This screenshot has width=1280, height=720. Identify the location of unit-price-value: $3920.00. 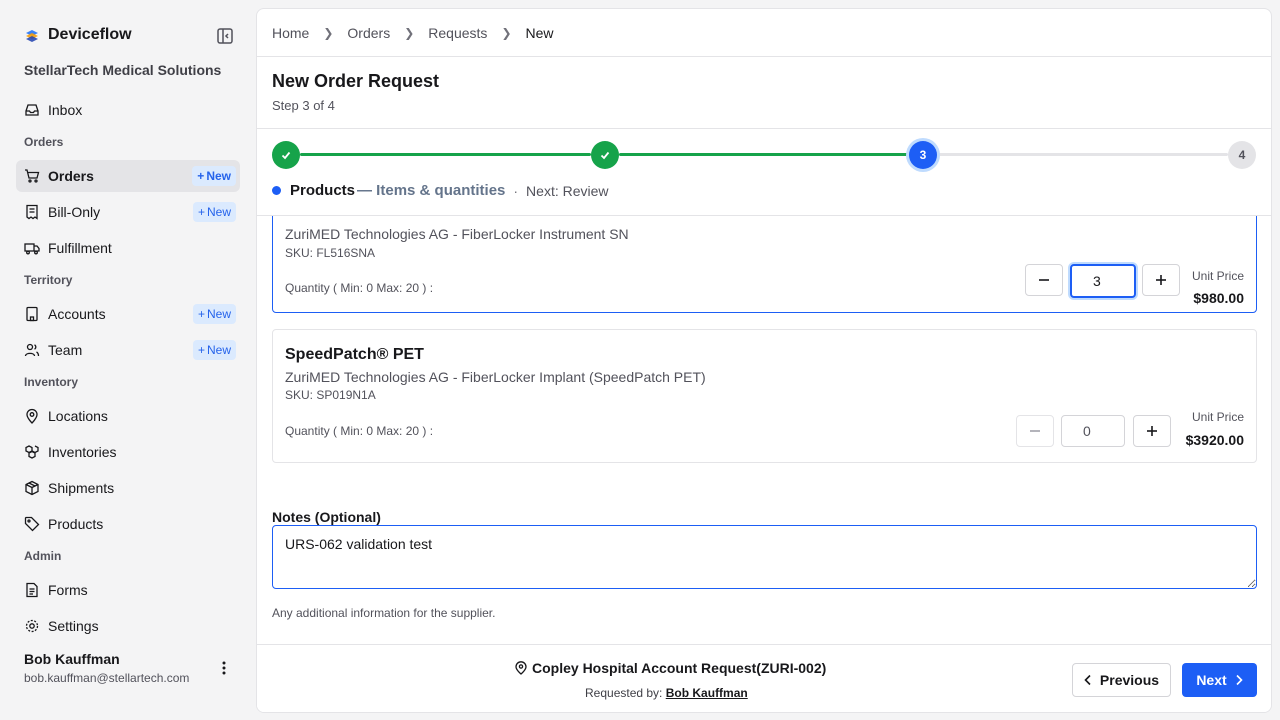
(1214, 440).